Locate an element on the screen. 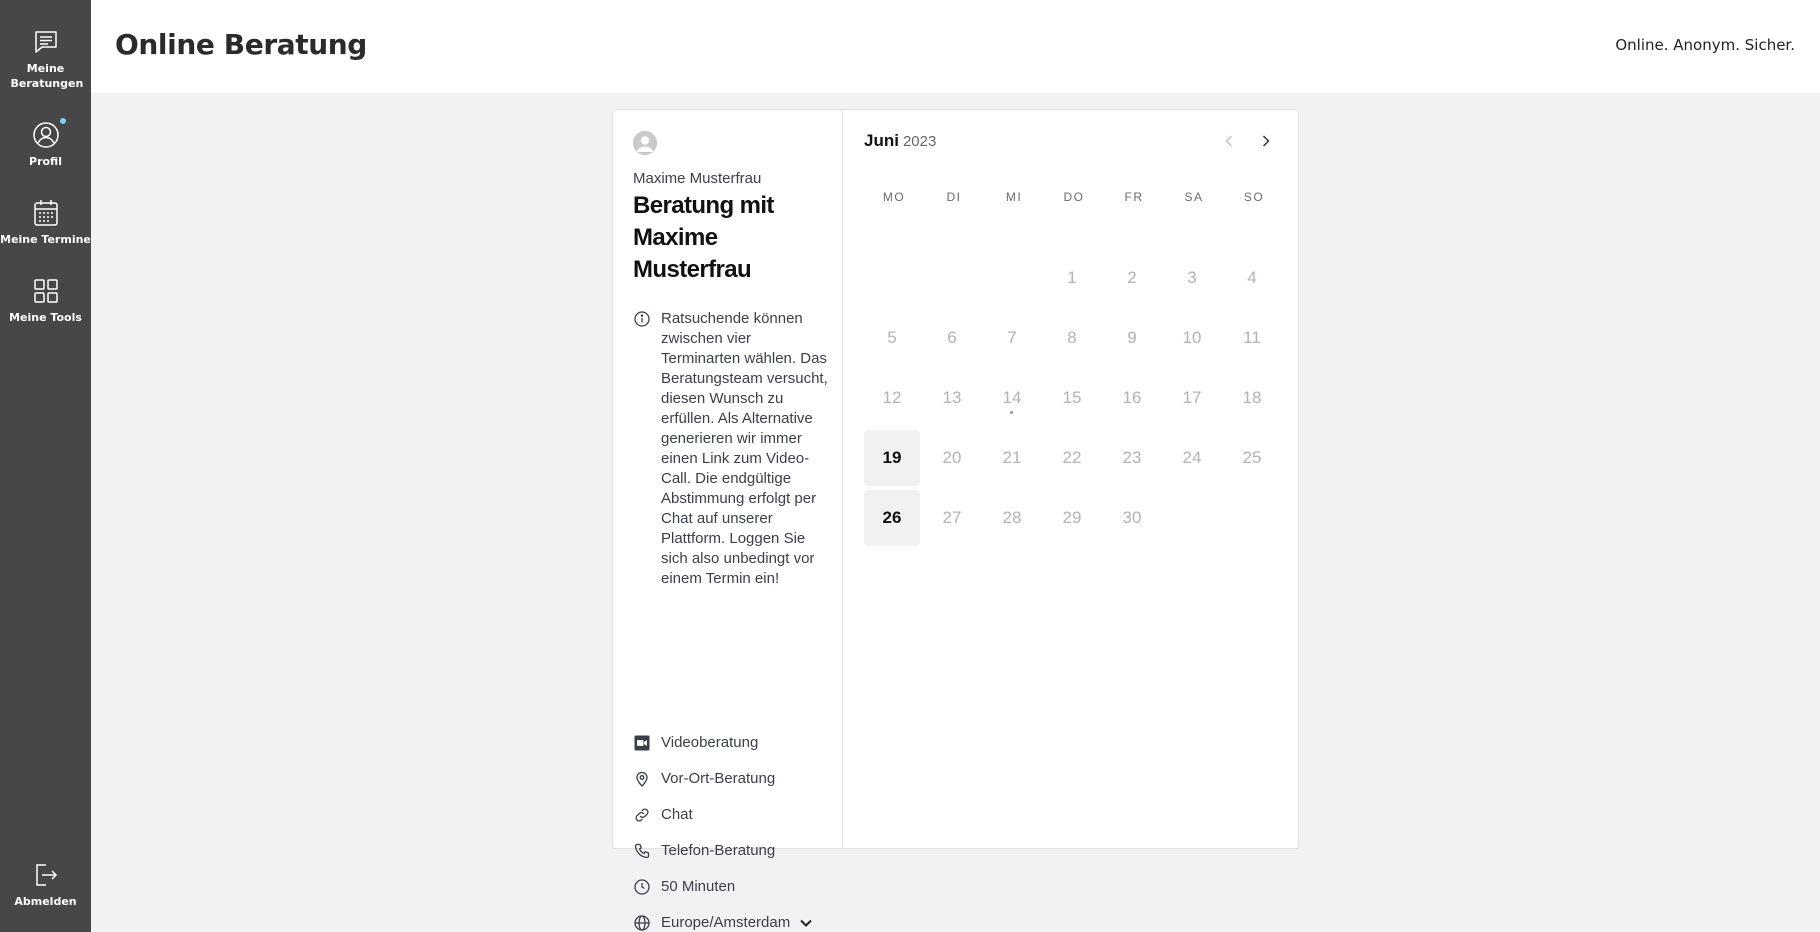 The image size is (1820, 932). weekday-label: MO is located at coordinates (894, 197).